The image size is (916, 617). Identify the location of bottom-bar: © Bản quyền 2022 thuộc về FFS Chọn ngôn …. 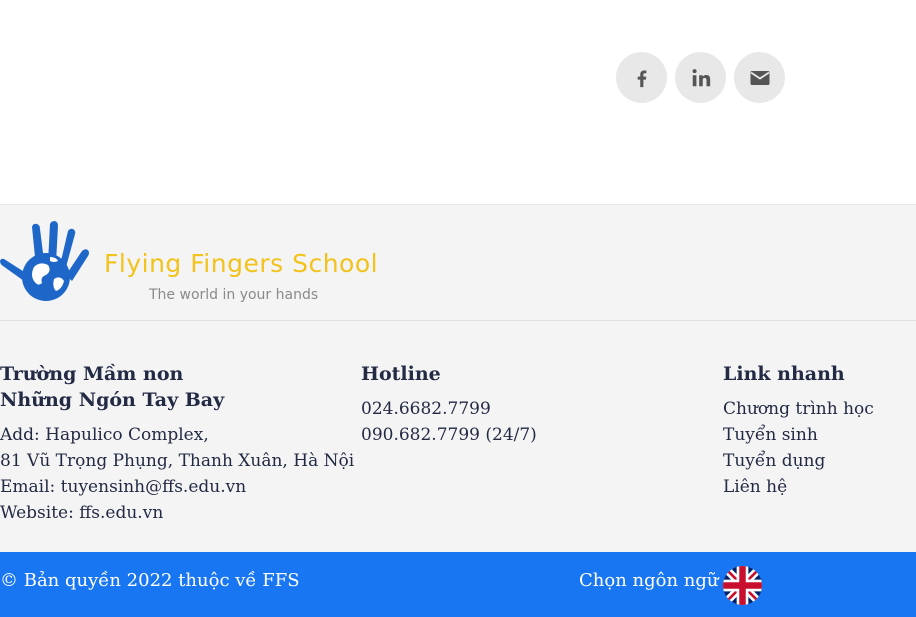
(458, 584).